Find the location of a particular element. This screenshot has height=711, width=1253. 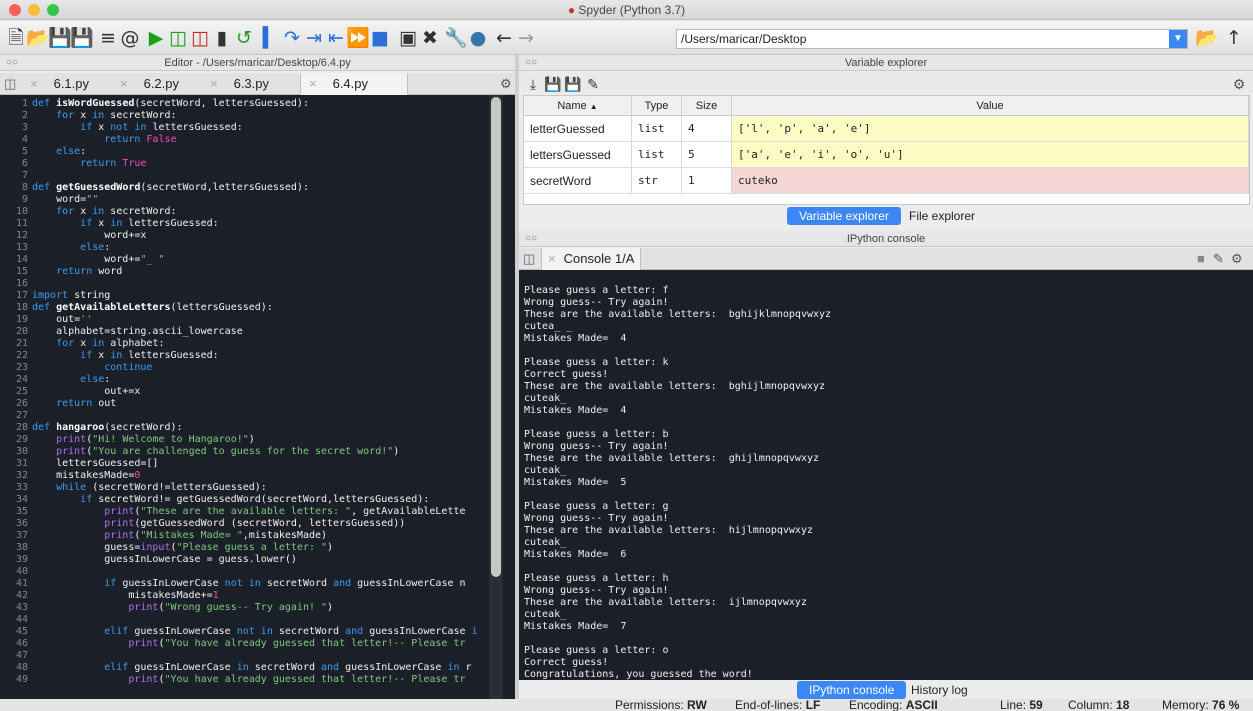

code-line: 29 print("Hi! Welcome to Hangaroo!") is located at coordinates (127, 439).